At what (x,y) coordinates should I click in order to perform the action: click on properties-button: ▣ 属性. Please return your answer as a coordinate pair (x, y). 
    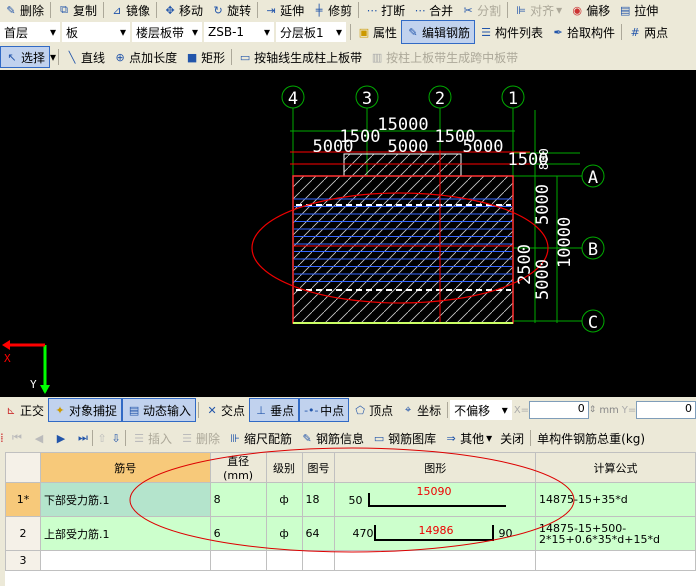
    Looking at the image, I should click on (377, 32).